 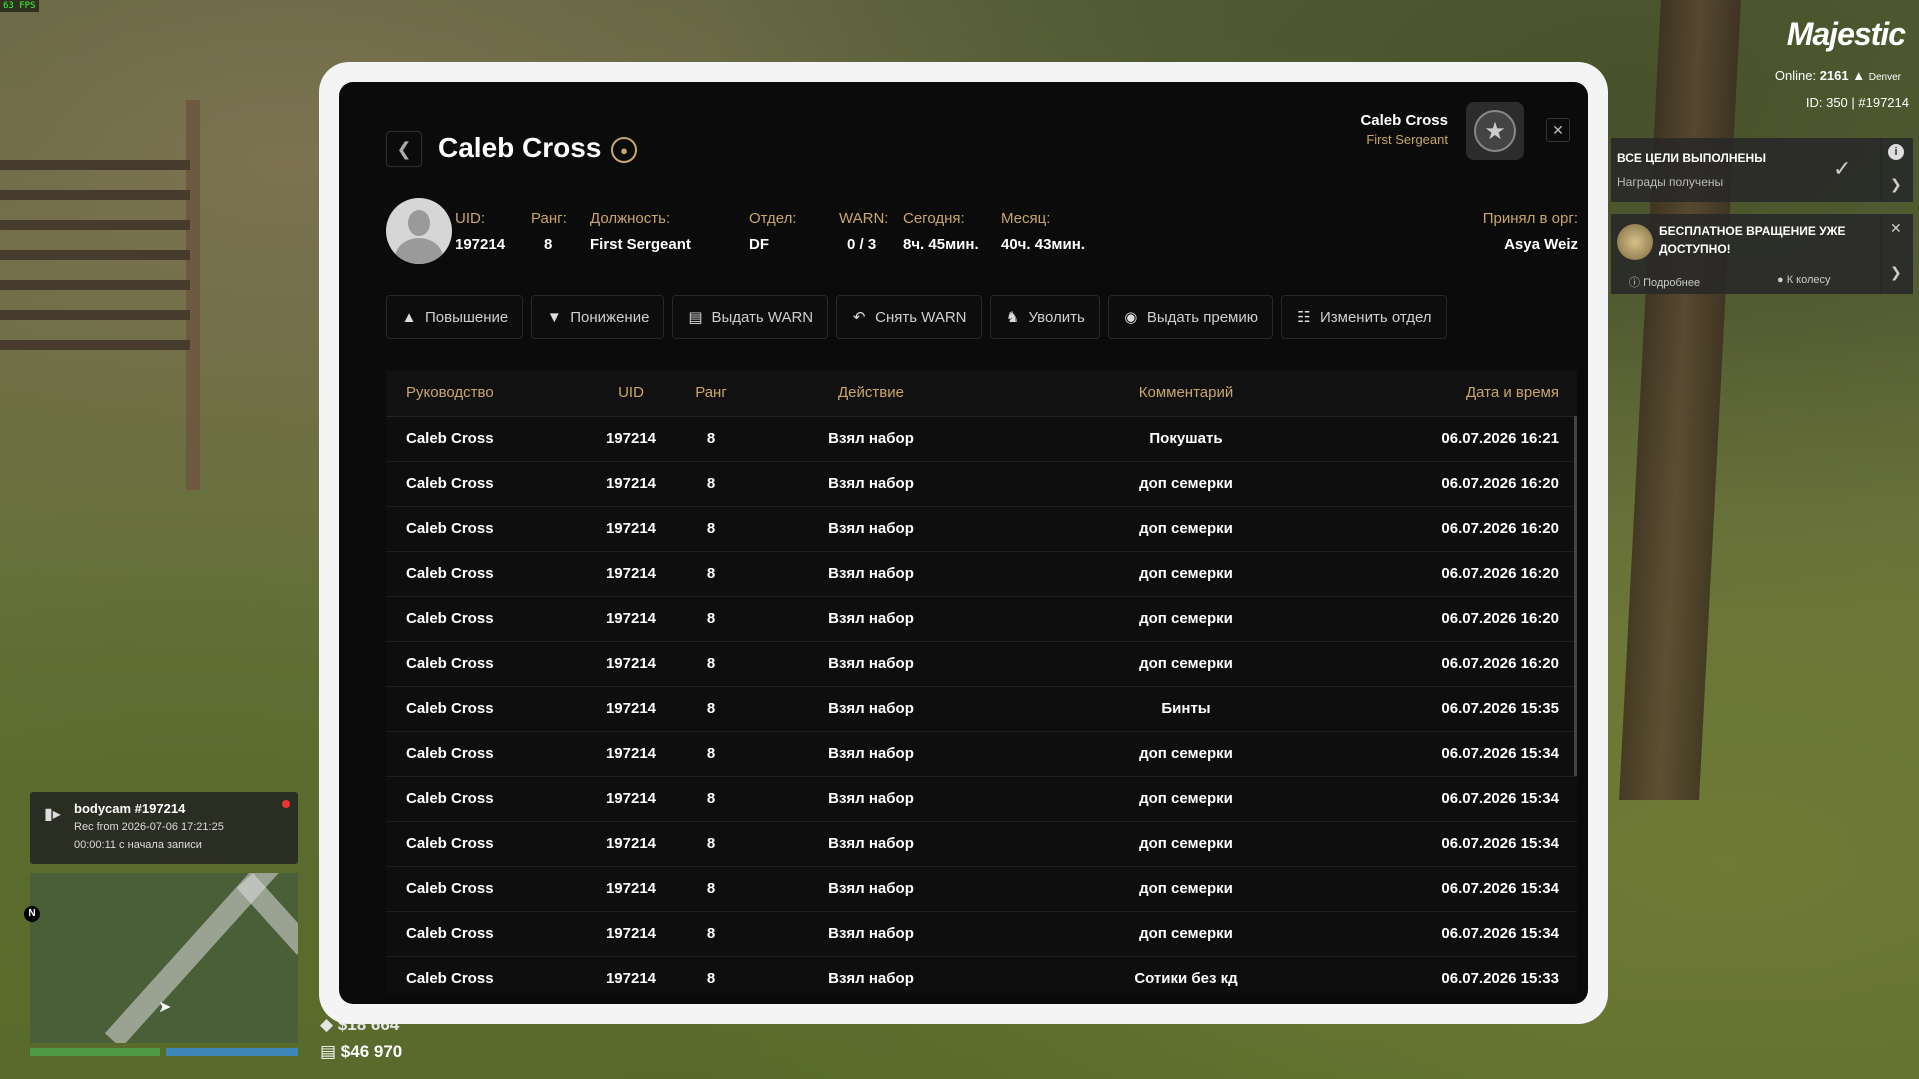 I want to click on give-bonus-button: ◉ Выдать премию, so click(x=1190, y=317).